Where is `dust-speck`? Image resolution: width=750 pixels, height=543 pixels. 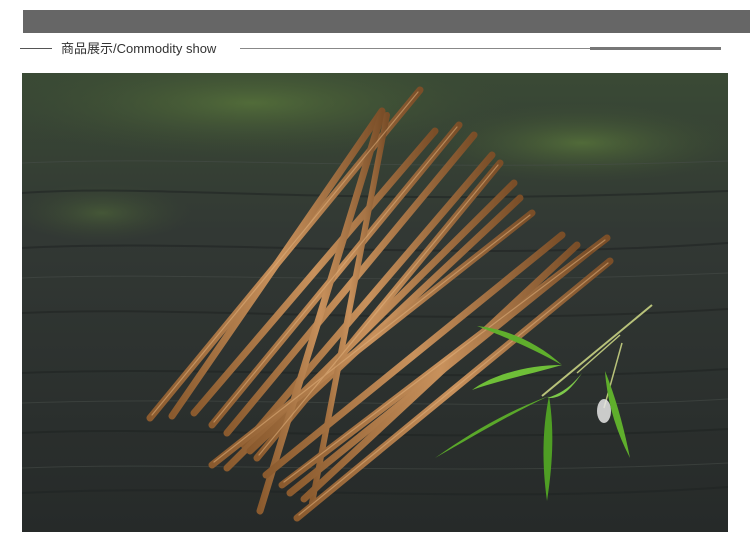 dust-speck is located at coordinates (604, 411).